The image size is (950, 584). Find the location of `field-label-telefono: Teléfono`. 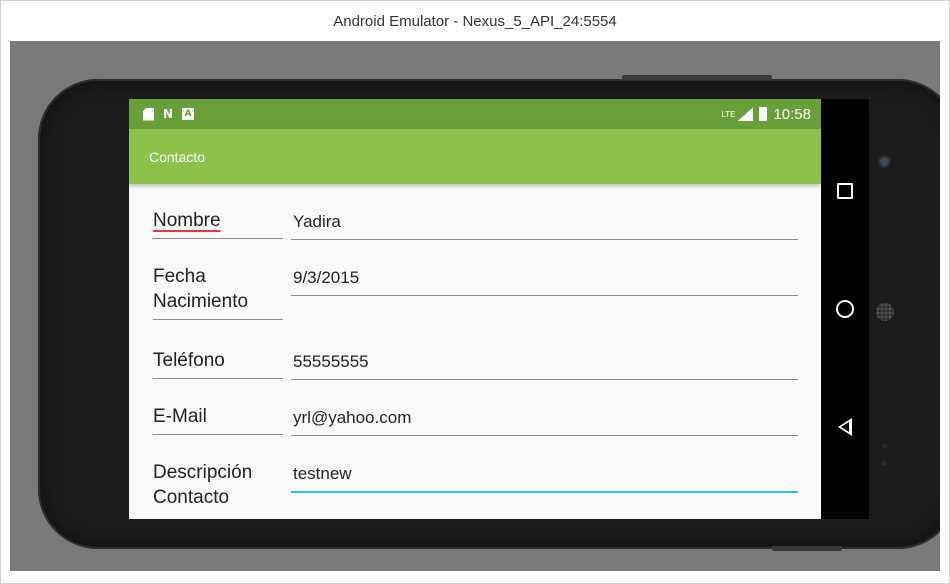

field-label-telefono: Teléfono is located at coordinates (218, 363).